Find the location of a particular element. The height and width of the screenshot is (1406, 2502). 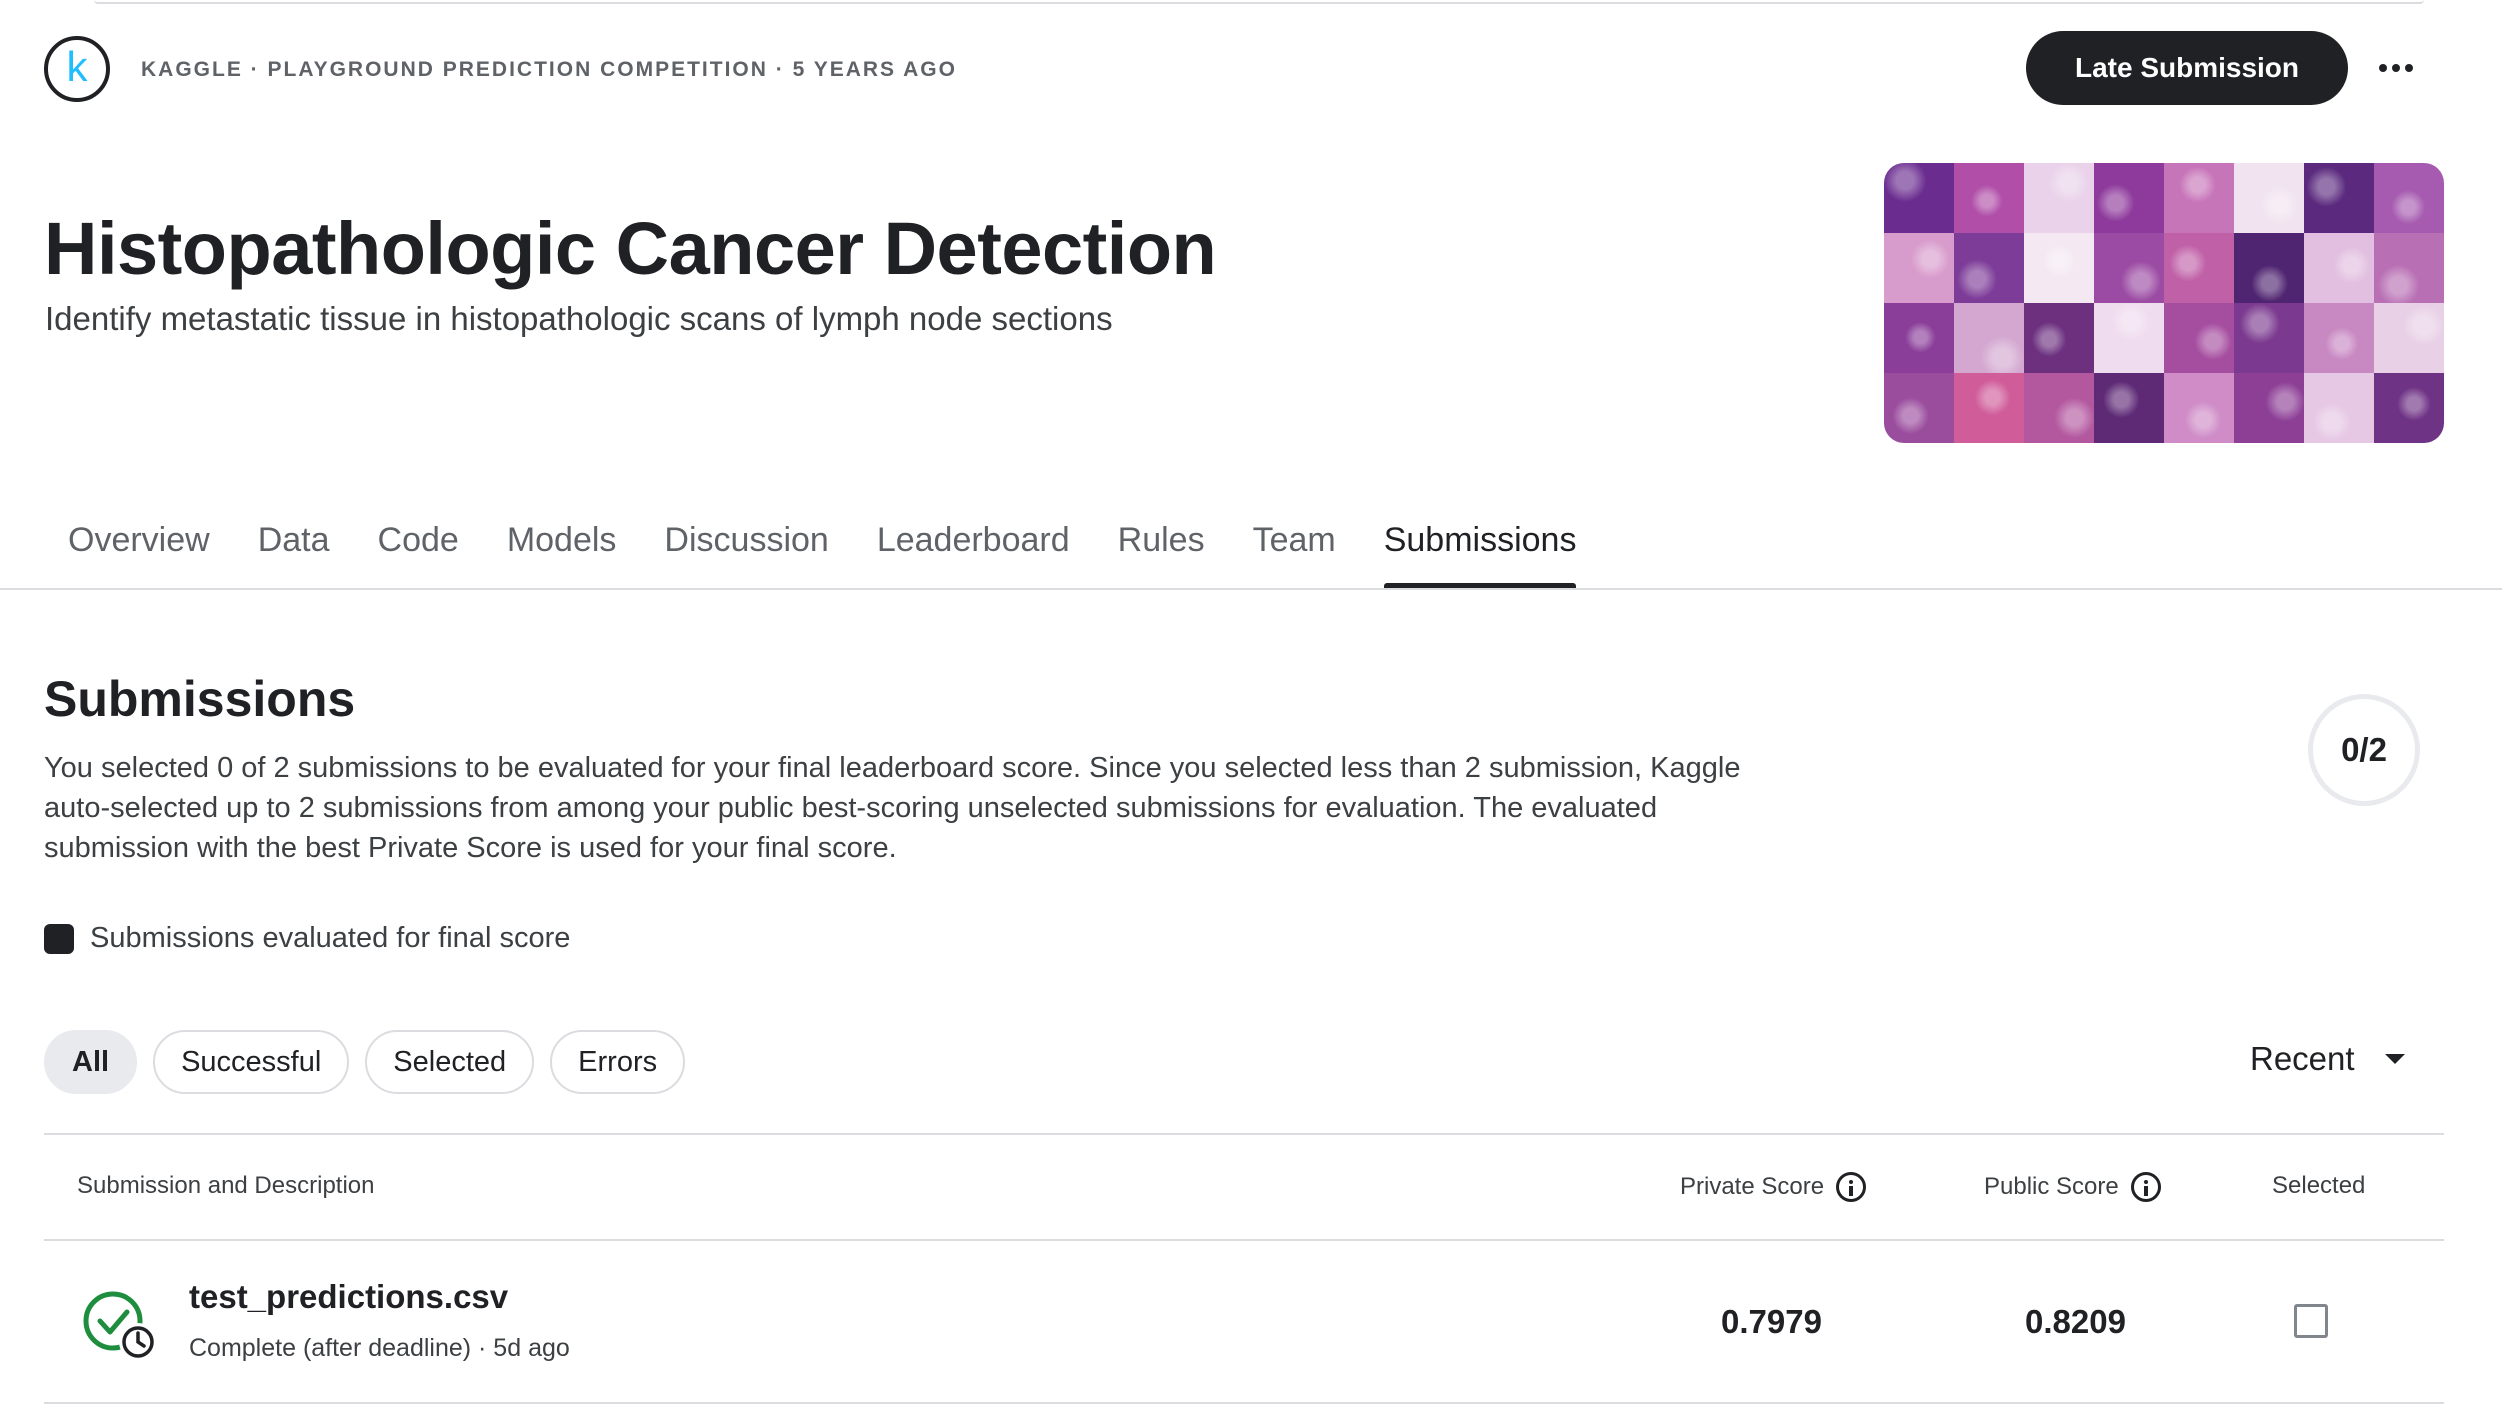

complete-late-status-icon is located at coordinates (120, 1326).